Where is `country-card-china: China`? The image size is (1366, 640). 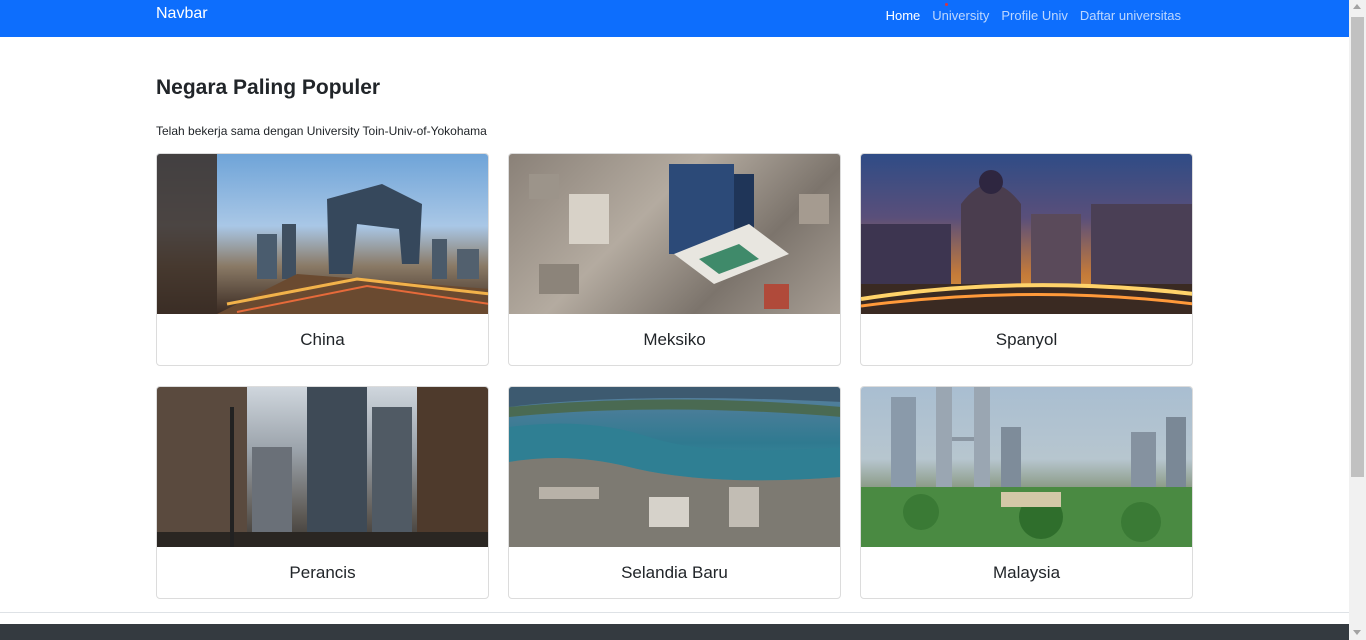 country-card-china: China is located at coordinates (322, 259).